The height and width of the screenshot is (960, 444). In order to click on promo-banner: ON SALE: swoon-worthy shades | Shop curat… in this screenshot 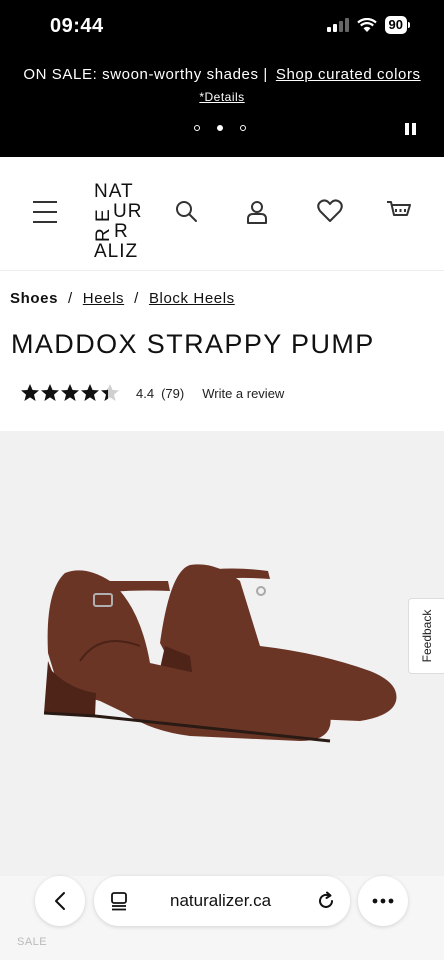, I will do `click(222, 74)`.